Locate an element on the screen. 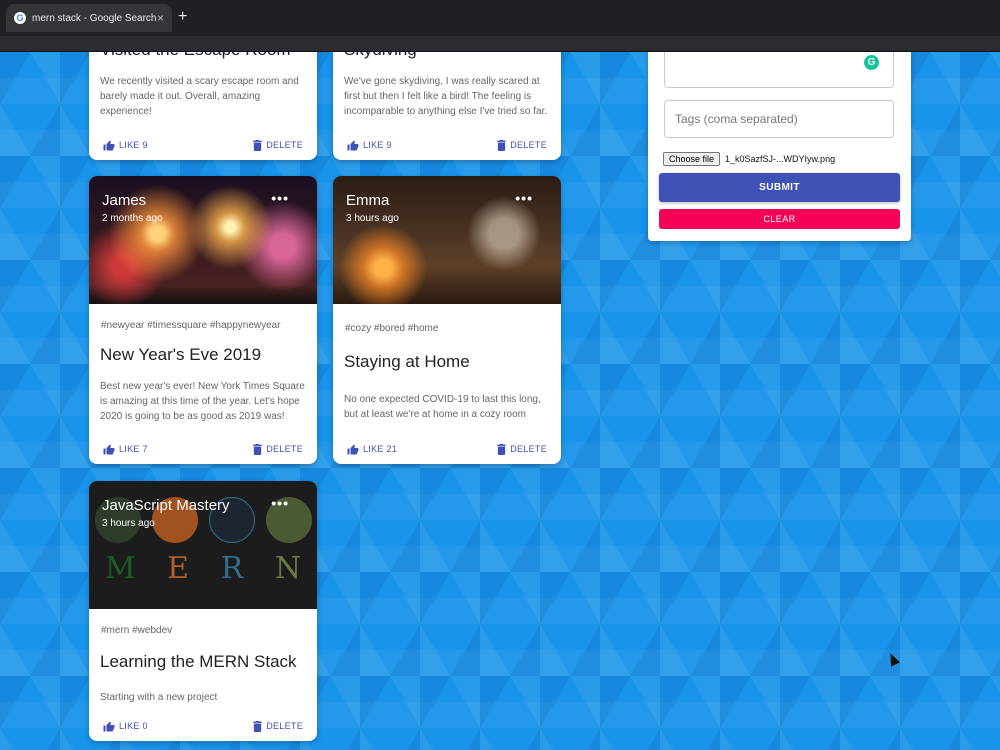 Image resolution: width=1000 pixels, height=750 pixels. post-creator: Emma is located at coordinates (368, 200).